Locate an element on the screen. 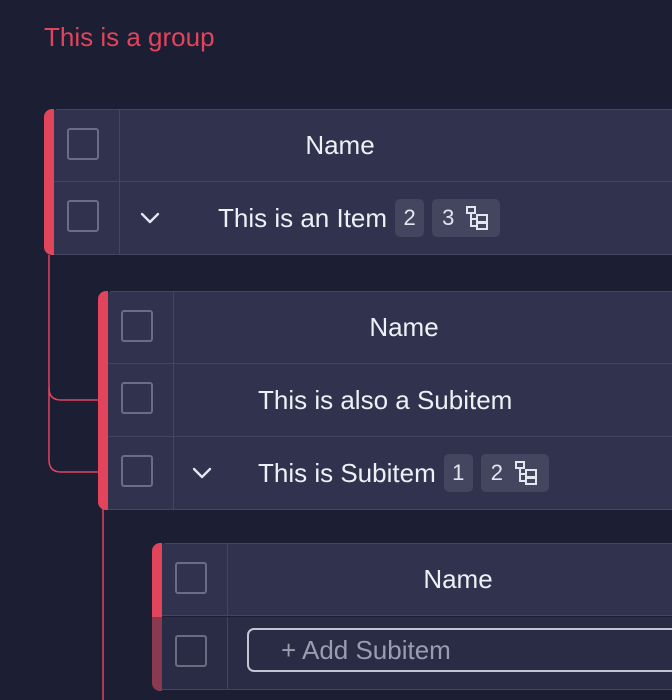 The image size is (672, 700). subitems-count-button: 3 is located at coordinates (466, 218).